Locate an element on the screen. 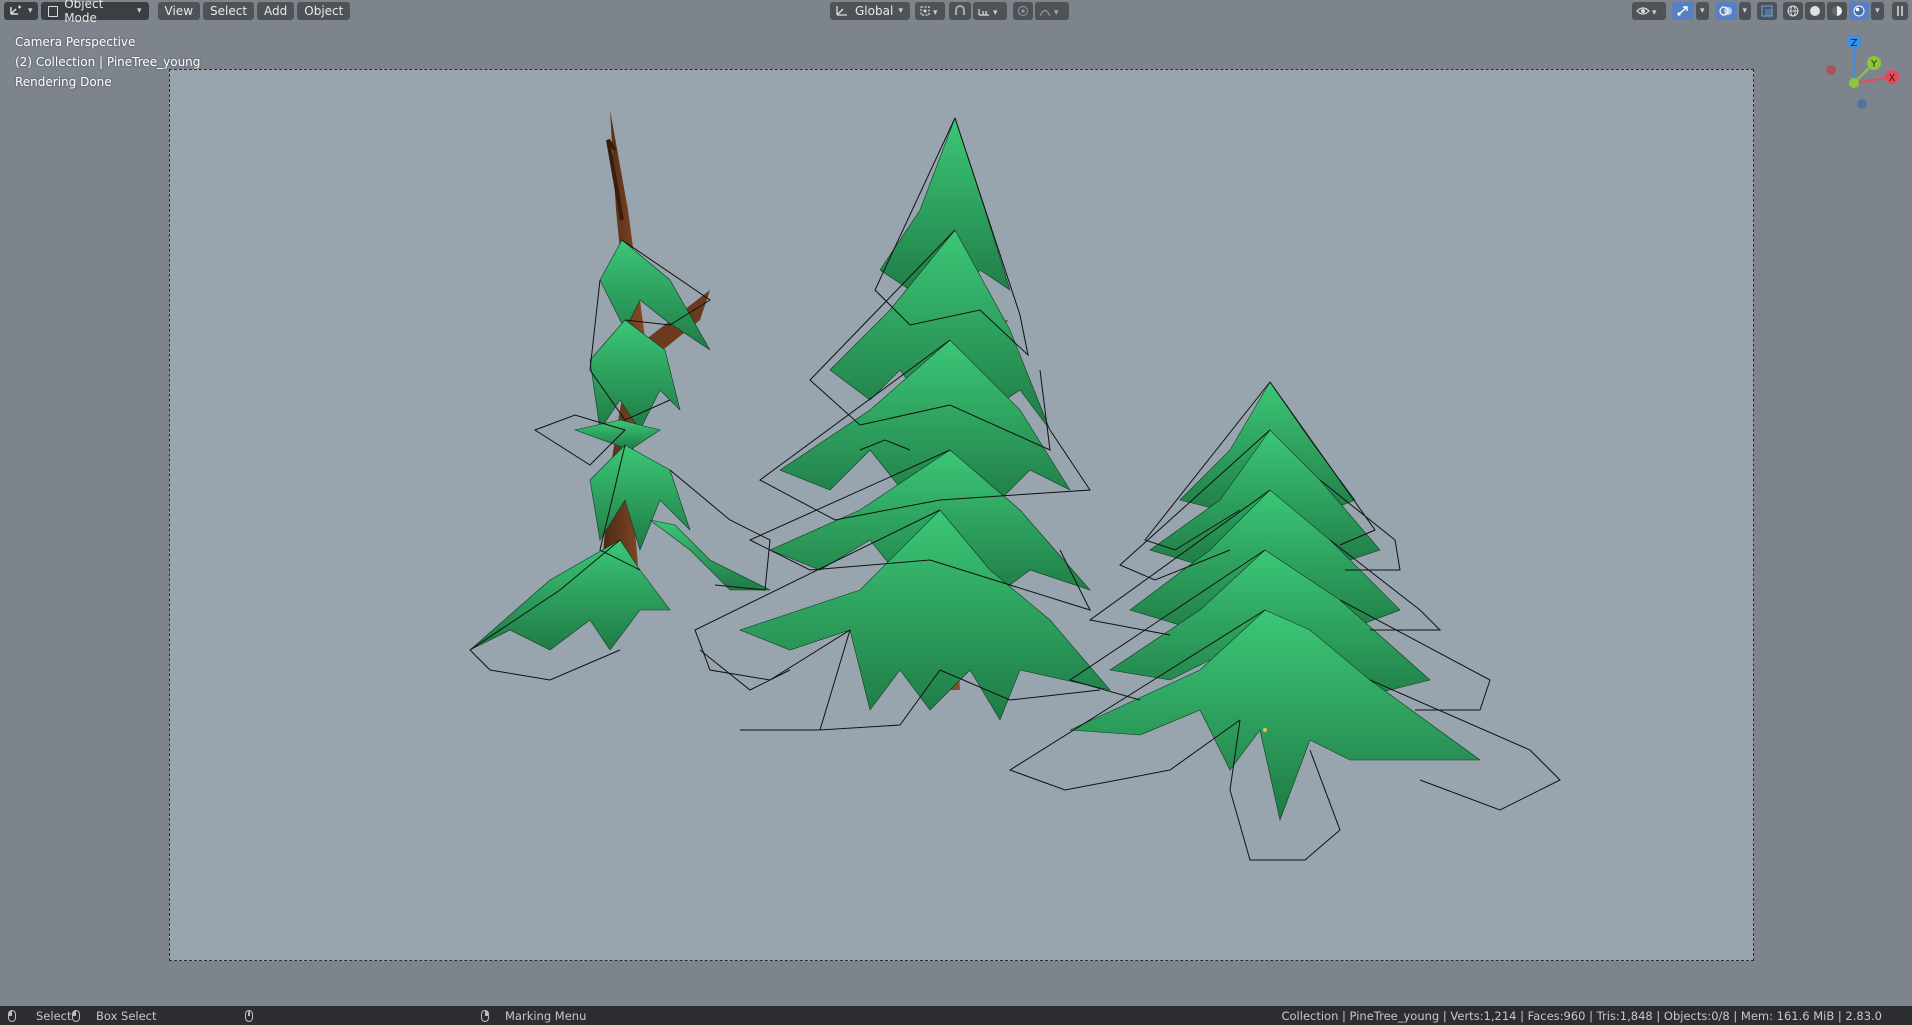 The width and height of the screenshot is (1912, 1025). viewport-editor-icon is located at coordinates (16, 11).